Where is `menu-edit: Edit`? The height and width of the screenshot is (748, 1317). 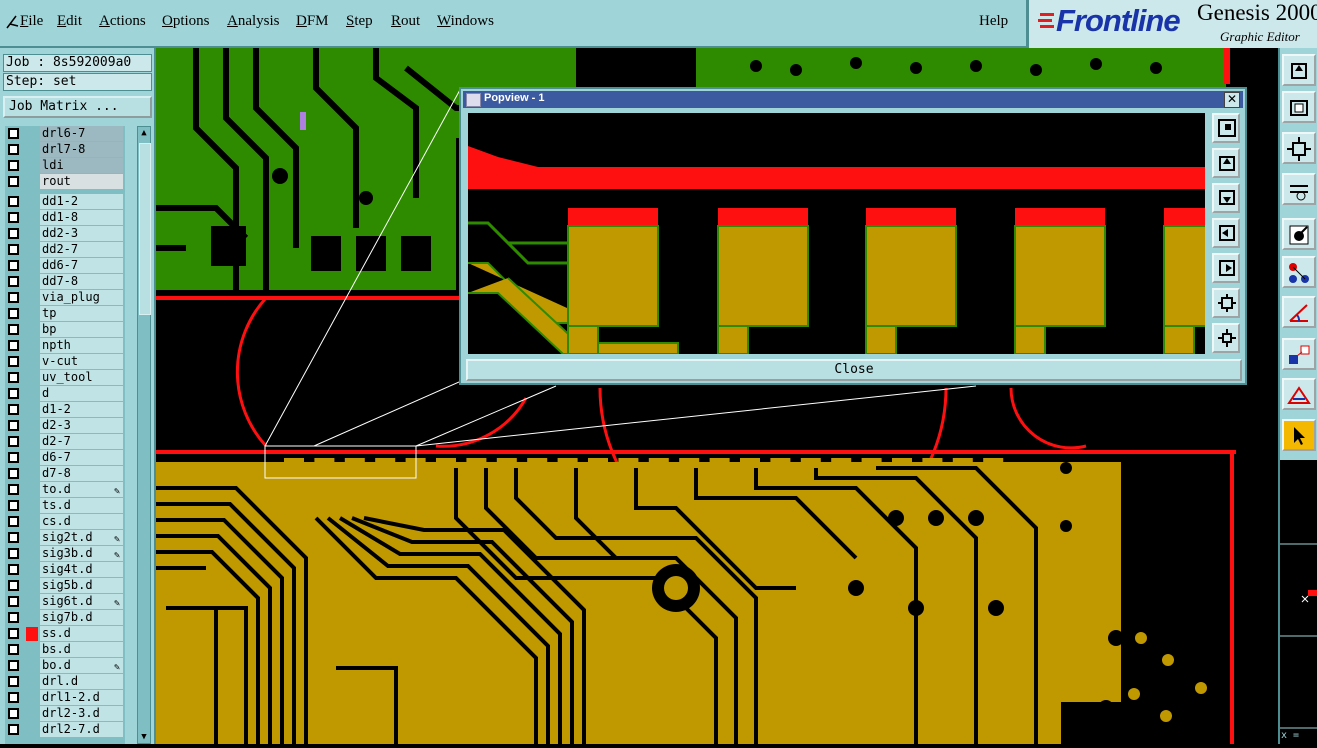 menu-edit: Edit is located at coordinates (69, 21).